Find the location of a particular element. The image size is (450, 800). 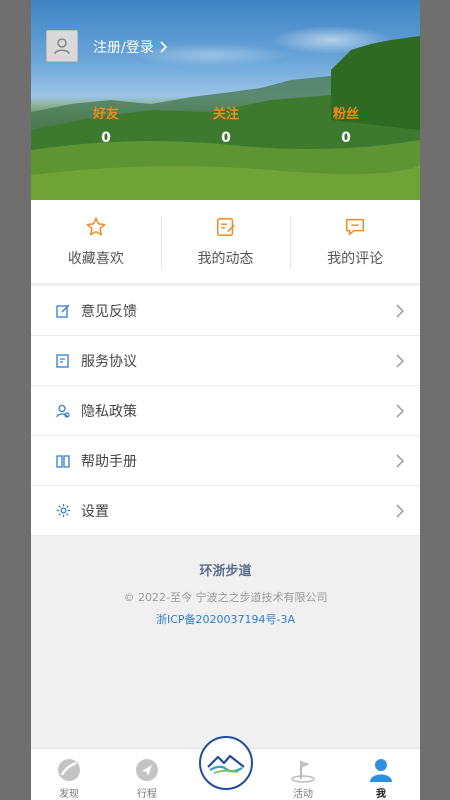

copyright-text: © 2022-至今 宁波之之步道技术有限公司 is located at coordinates (225, 597).